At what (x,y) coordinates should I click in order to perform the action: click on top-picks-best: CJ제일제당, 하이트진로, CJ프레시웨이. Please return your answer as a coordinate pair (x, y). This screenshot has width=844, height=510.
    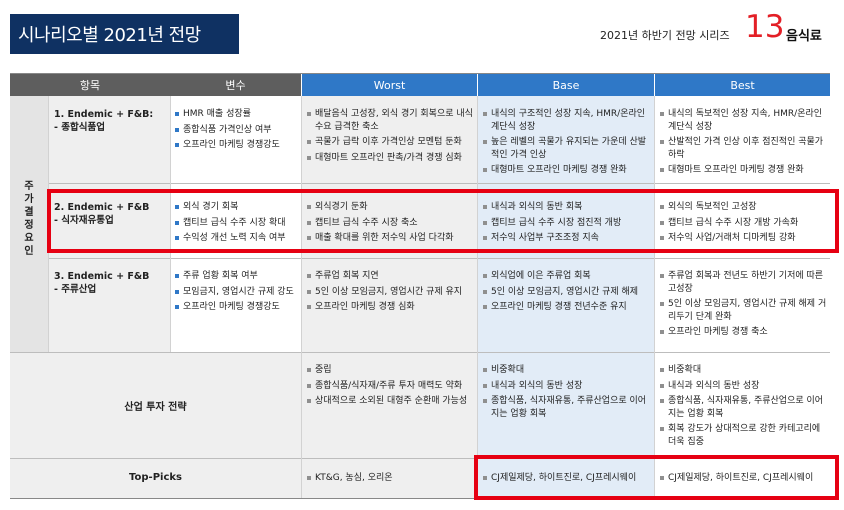
    Looking at the image, I should click on (743, 480).